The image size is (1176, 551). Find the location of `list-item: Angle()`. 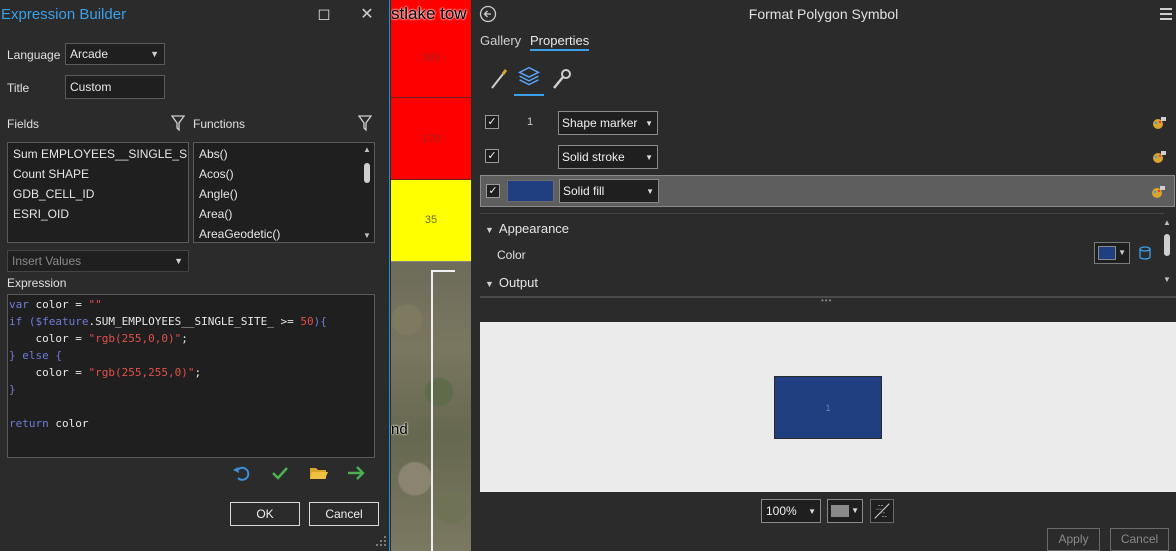

list-item: Angle() is located at coordinates (284, 194).